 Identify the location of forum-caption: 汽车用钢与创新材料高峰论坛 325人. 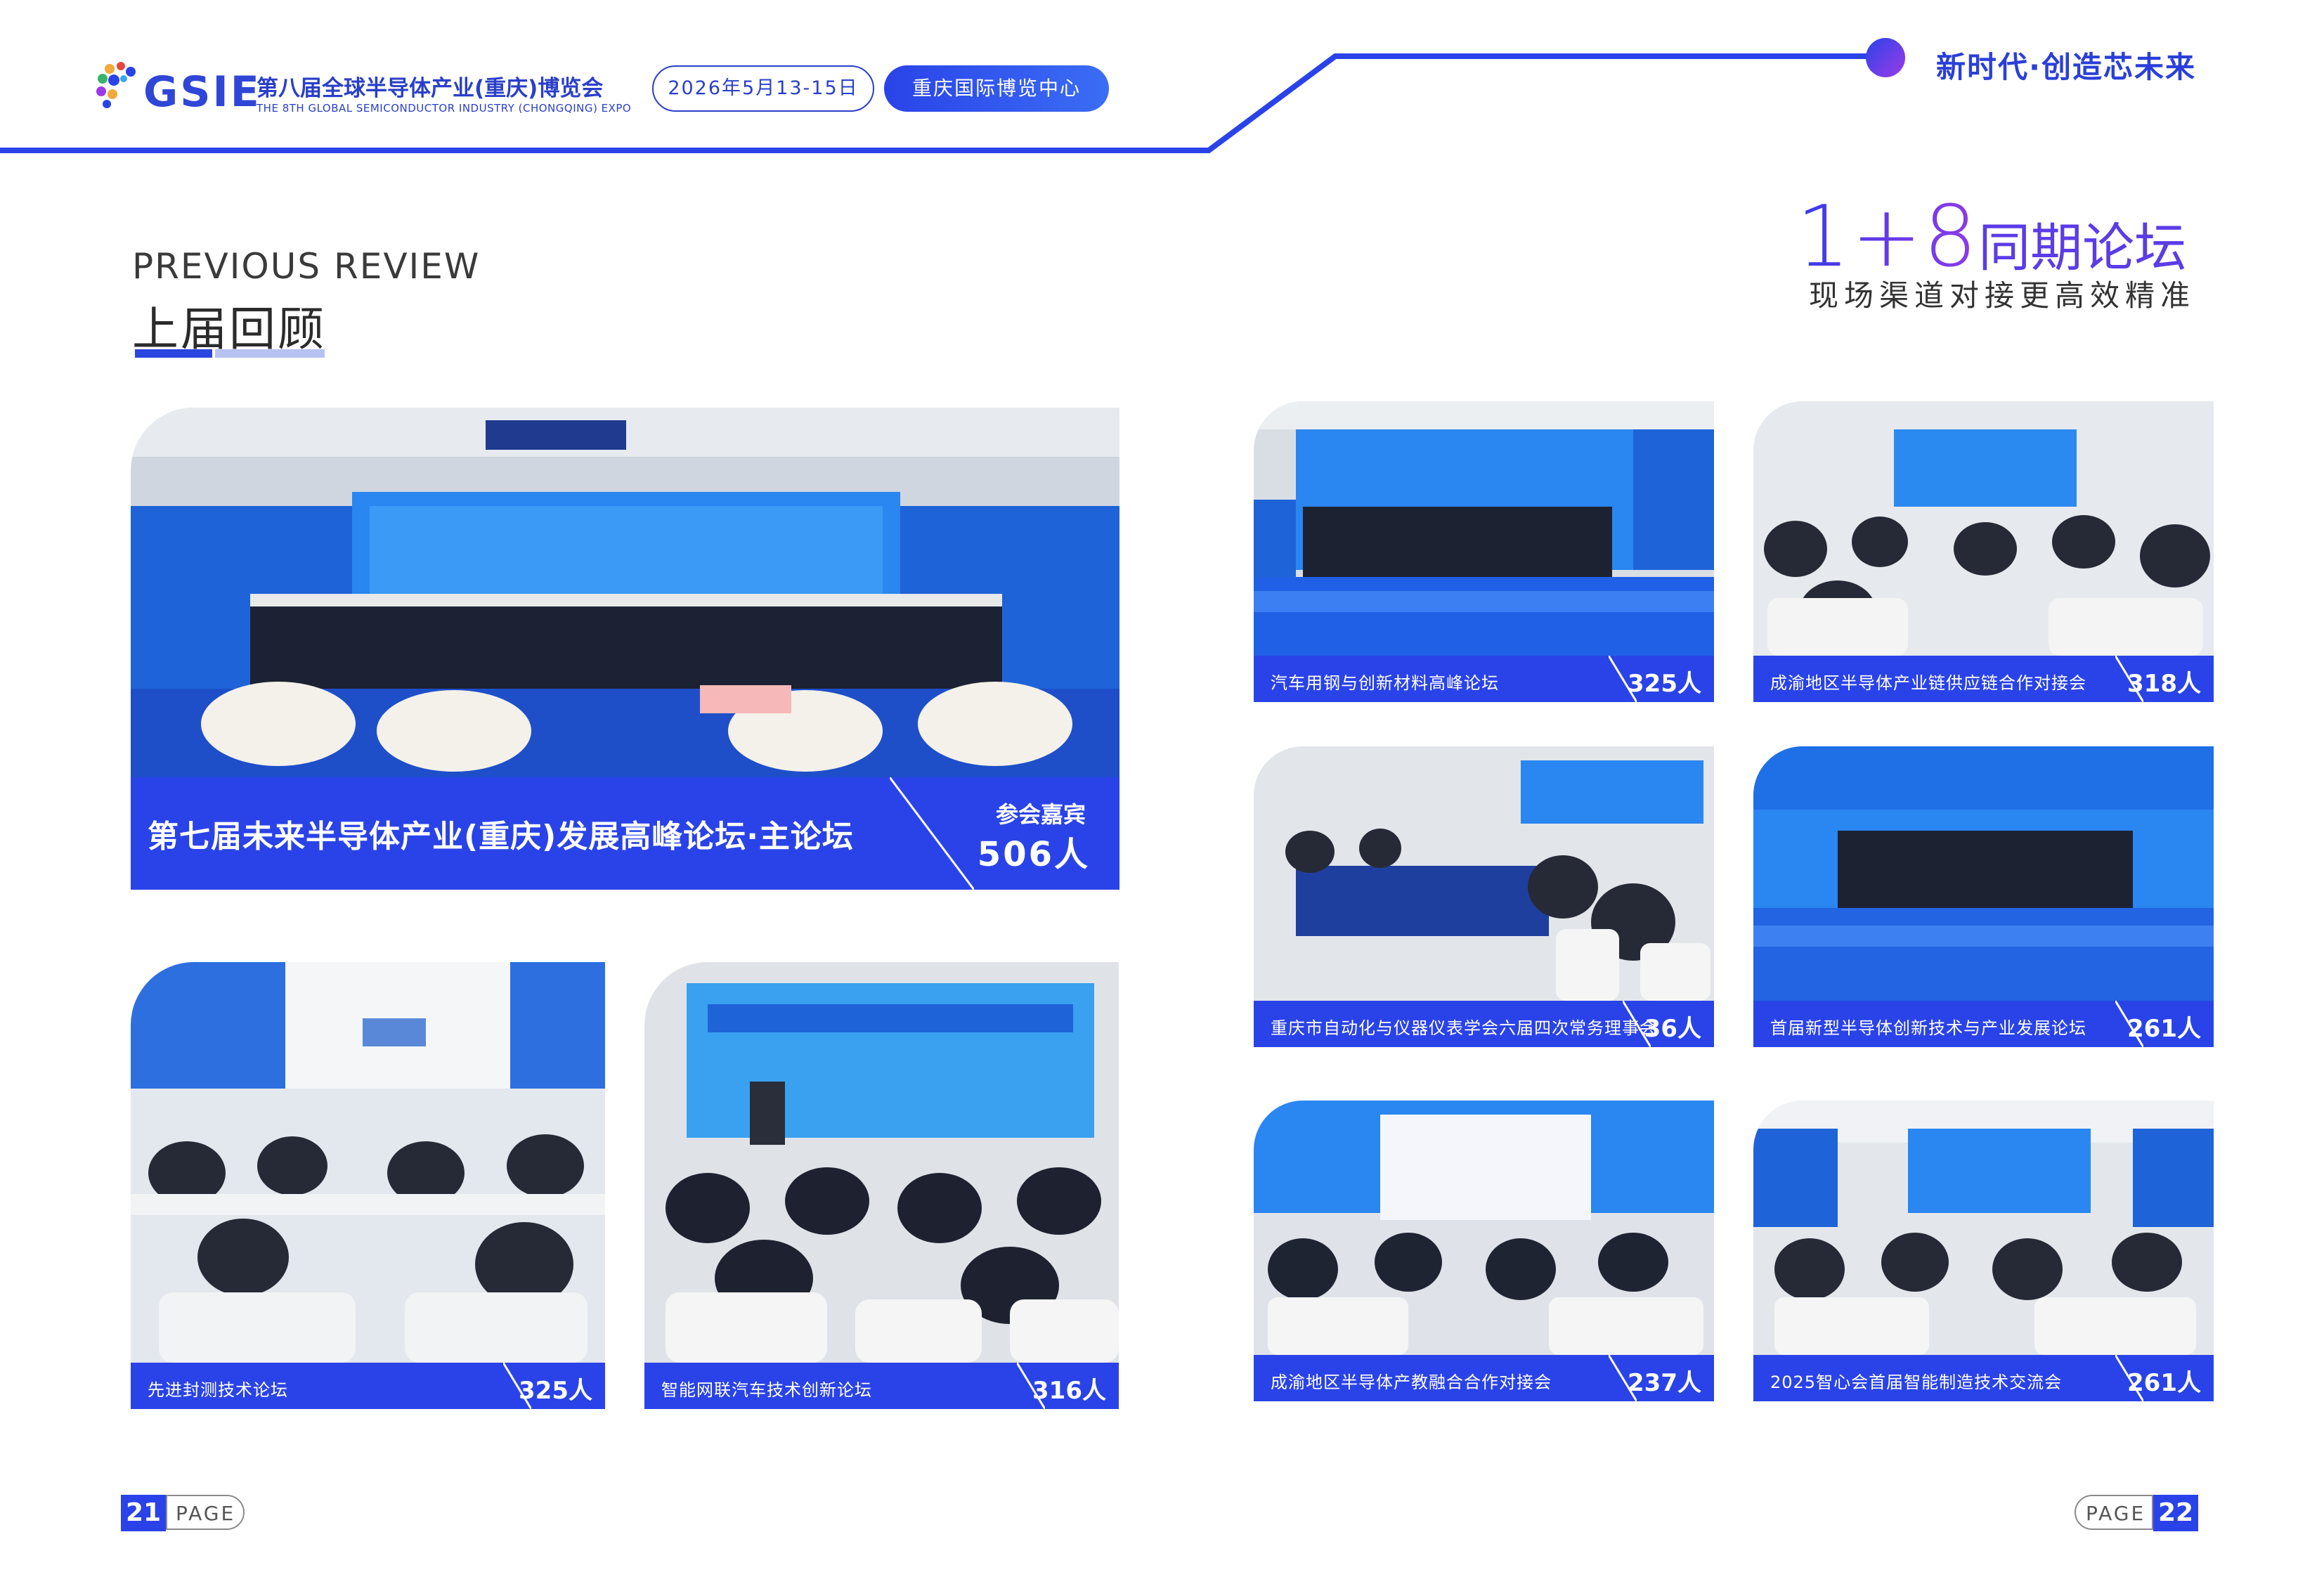
(1484, 679).